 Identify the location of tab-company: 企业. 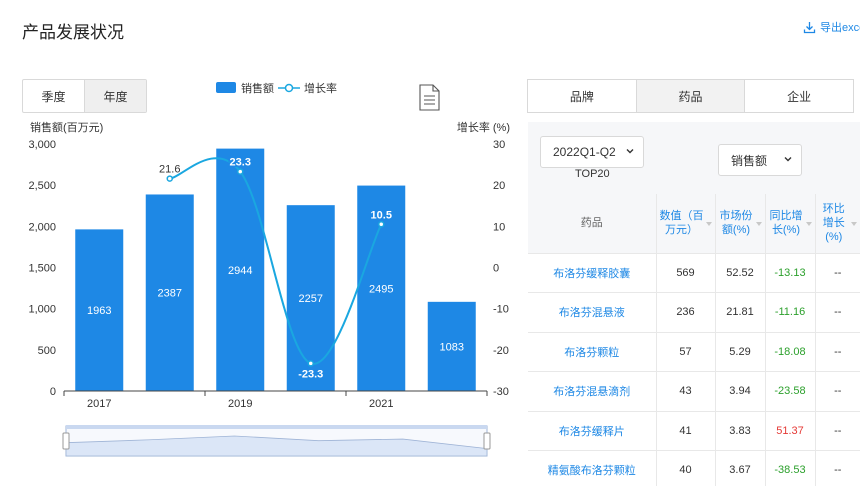
(798, 96).